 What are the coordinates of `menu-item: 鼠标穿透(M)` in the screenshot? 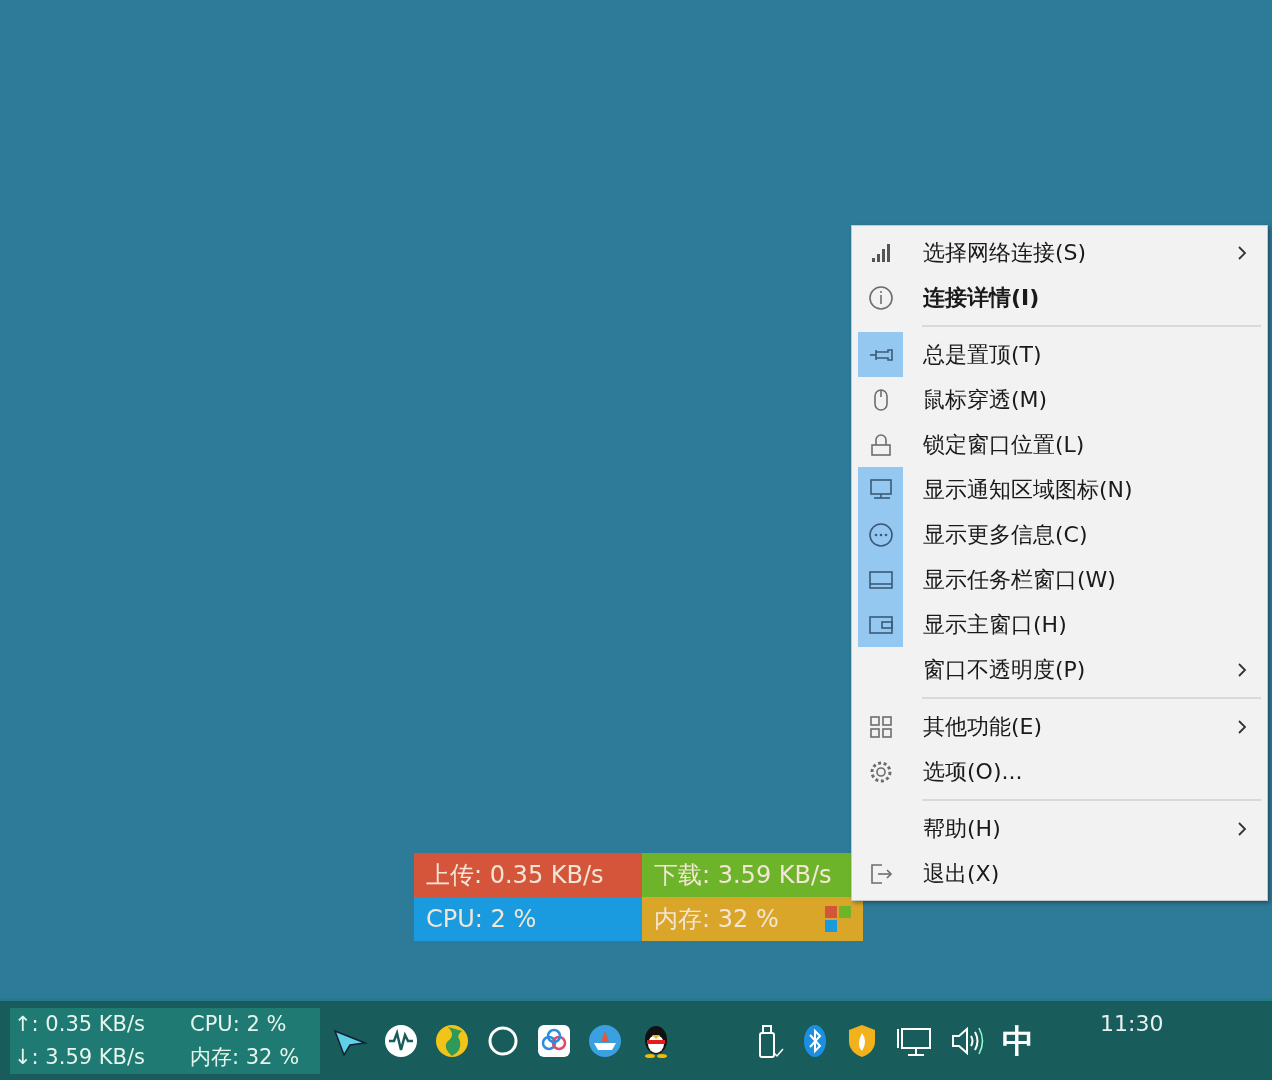 It's located at (1059, 399).